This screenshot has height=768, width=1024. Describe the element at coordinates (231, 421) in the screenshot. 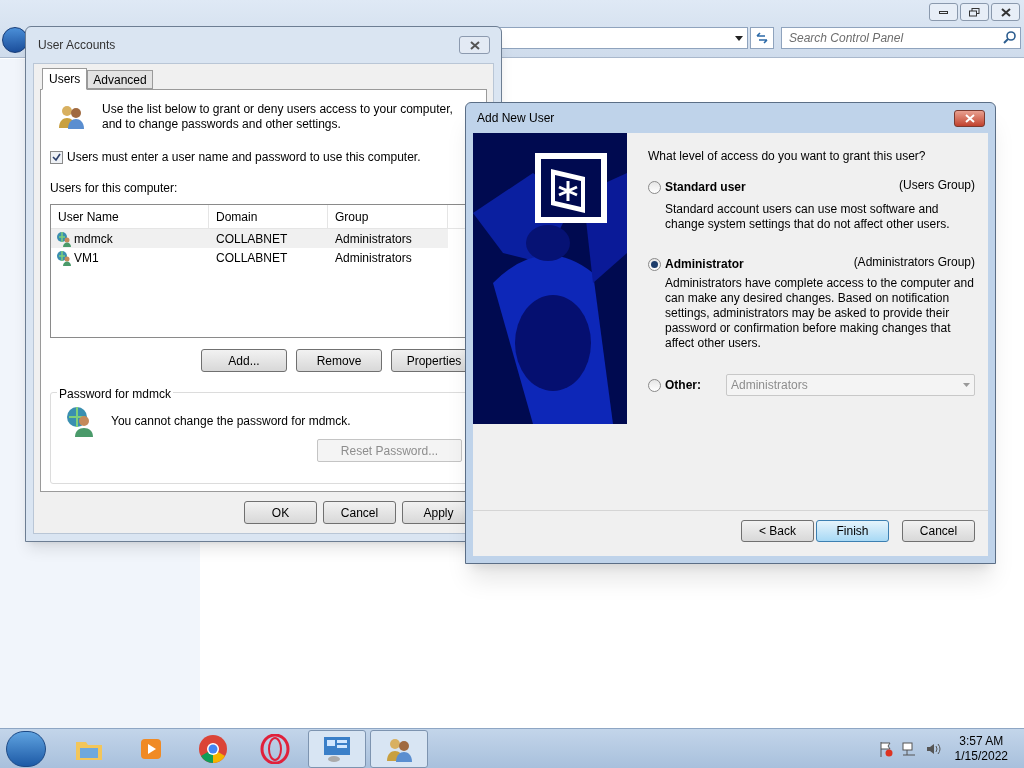

I see `password-message: You cannot change the password for mdmck.` at that location.